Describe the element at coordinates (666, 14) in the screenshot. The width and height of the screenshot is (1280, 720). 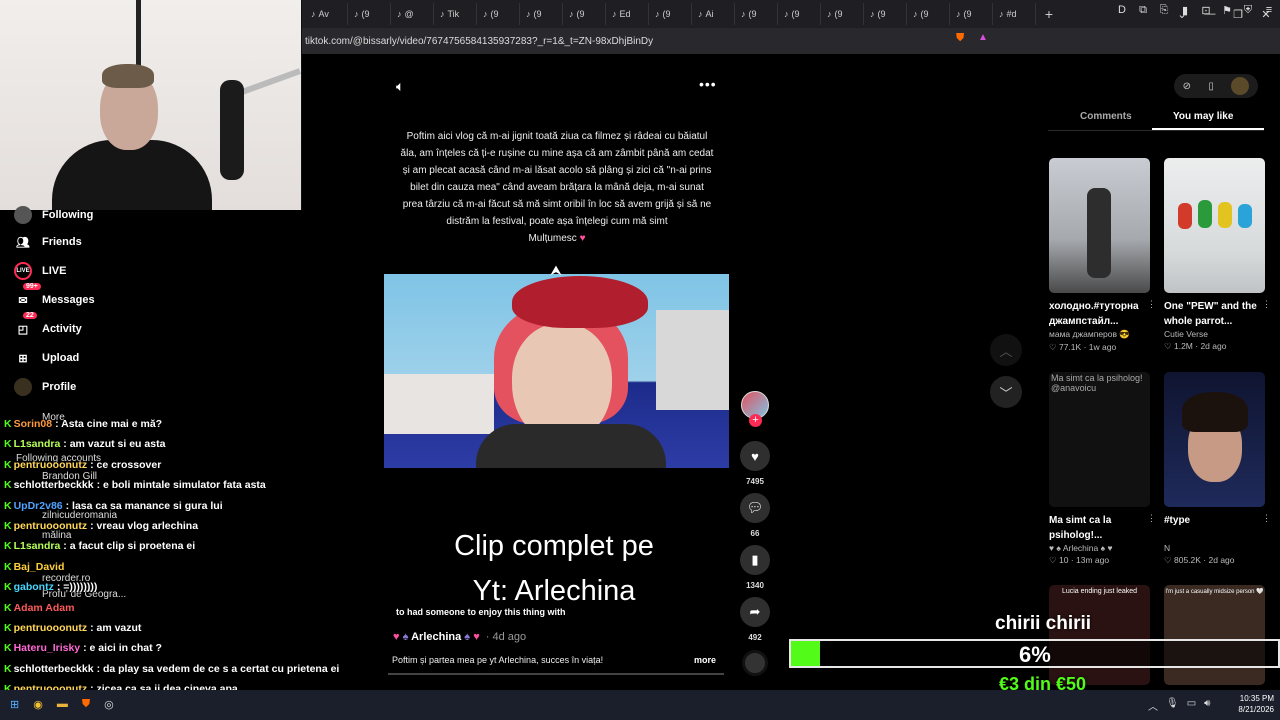
I see `tab-title: (9` at that location.